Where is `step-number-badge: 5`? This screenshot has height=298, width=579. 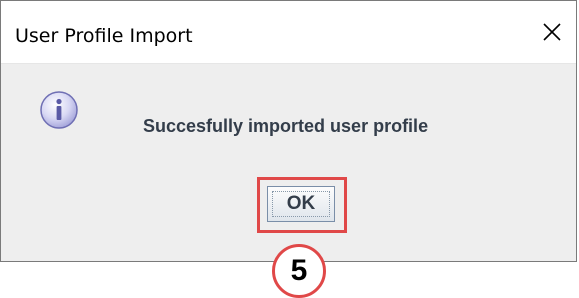 step-number-badge: 5 is located at coordinates (299, 271).